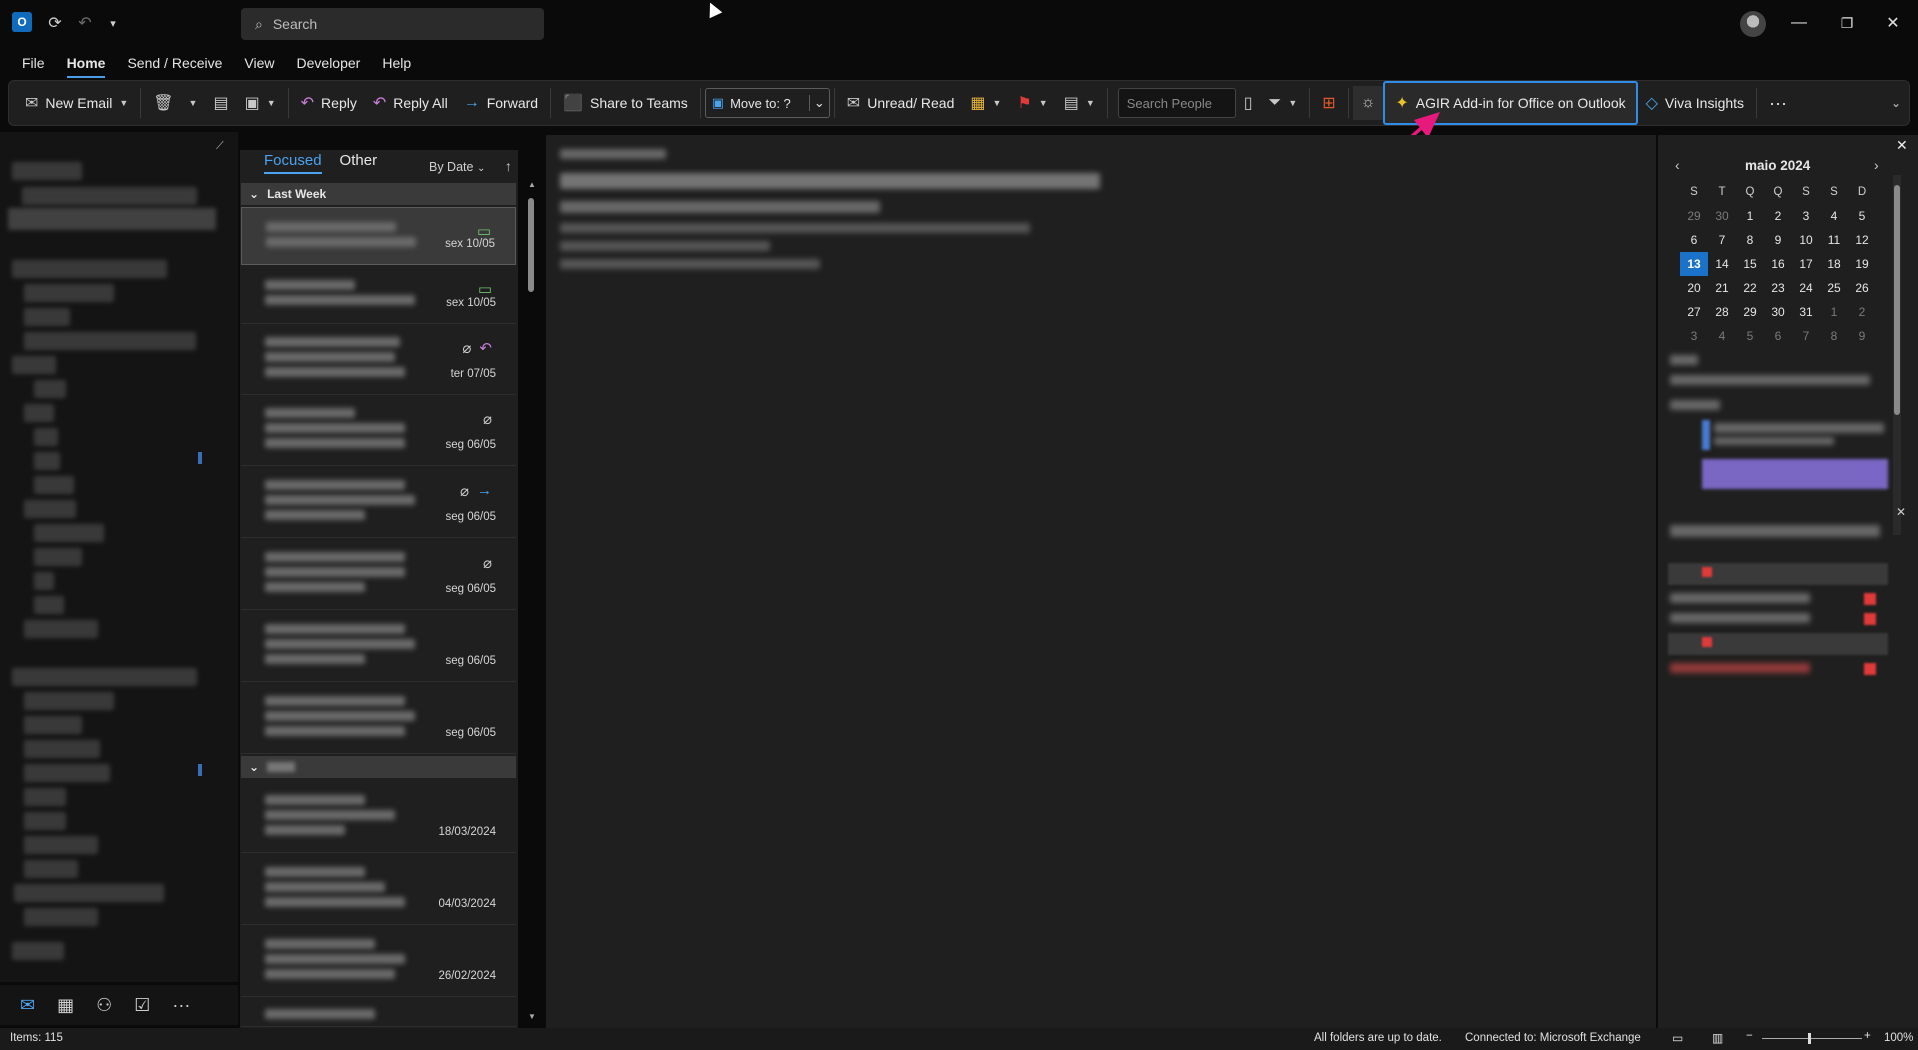  I want to click on calendar-day: 26, so click(1862, 288).